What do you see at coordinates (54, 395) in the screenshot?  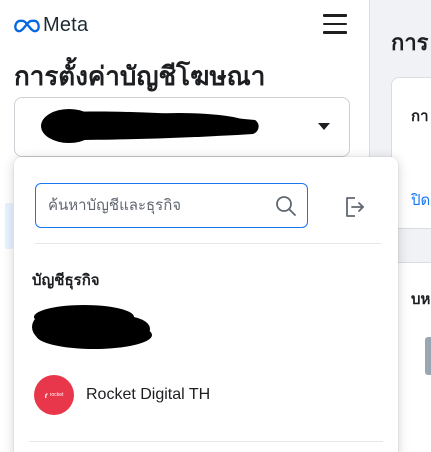 I see `rocket-logo: ɾ rocket` at bounding box center [54, 395].